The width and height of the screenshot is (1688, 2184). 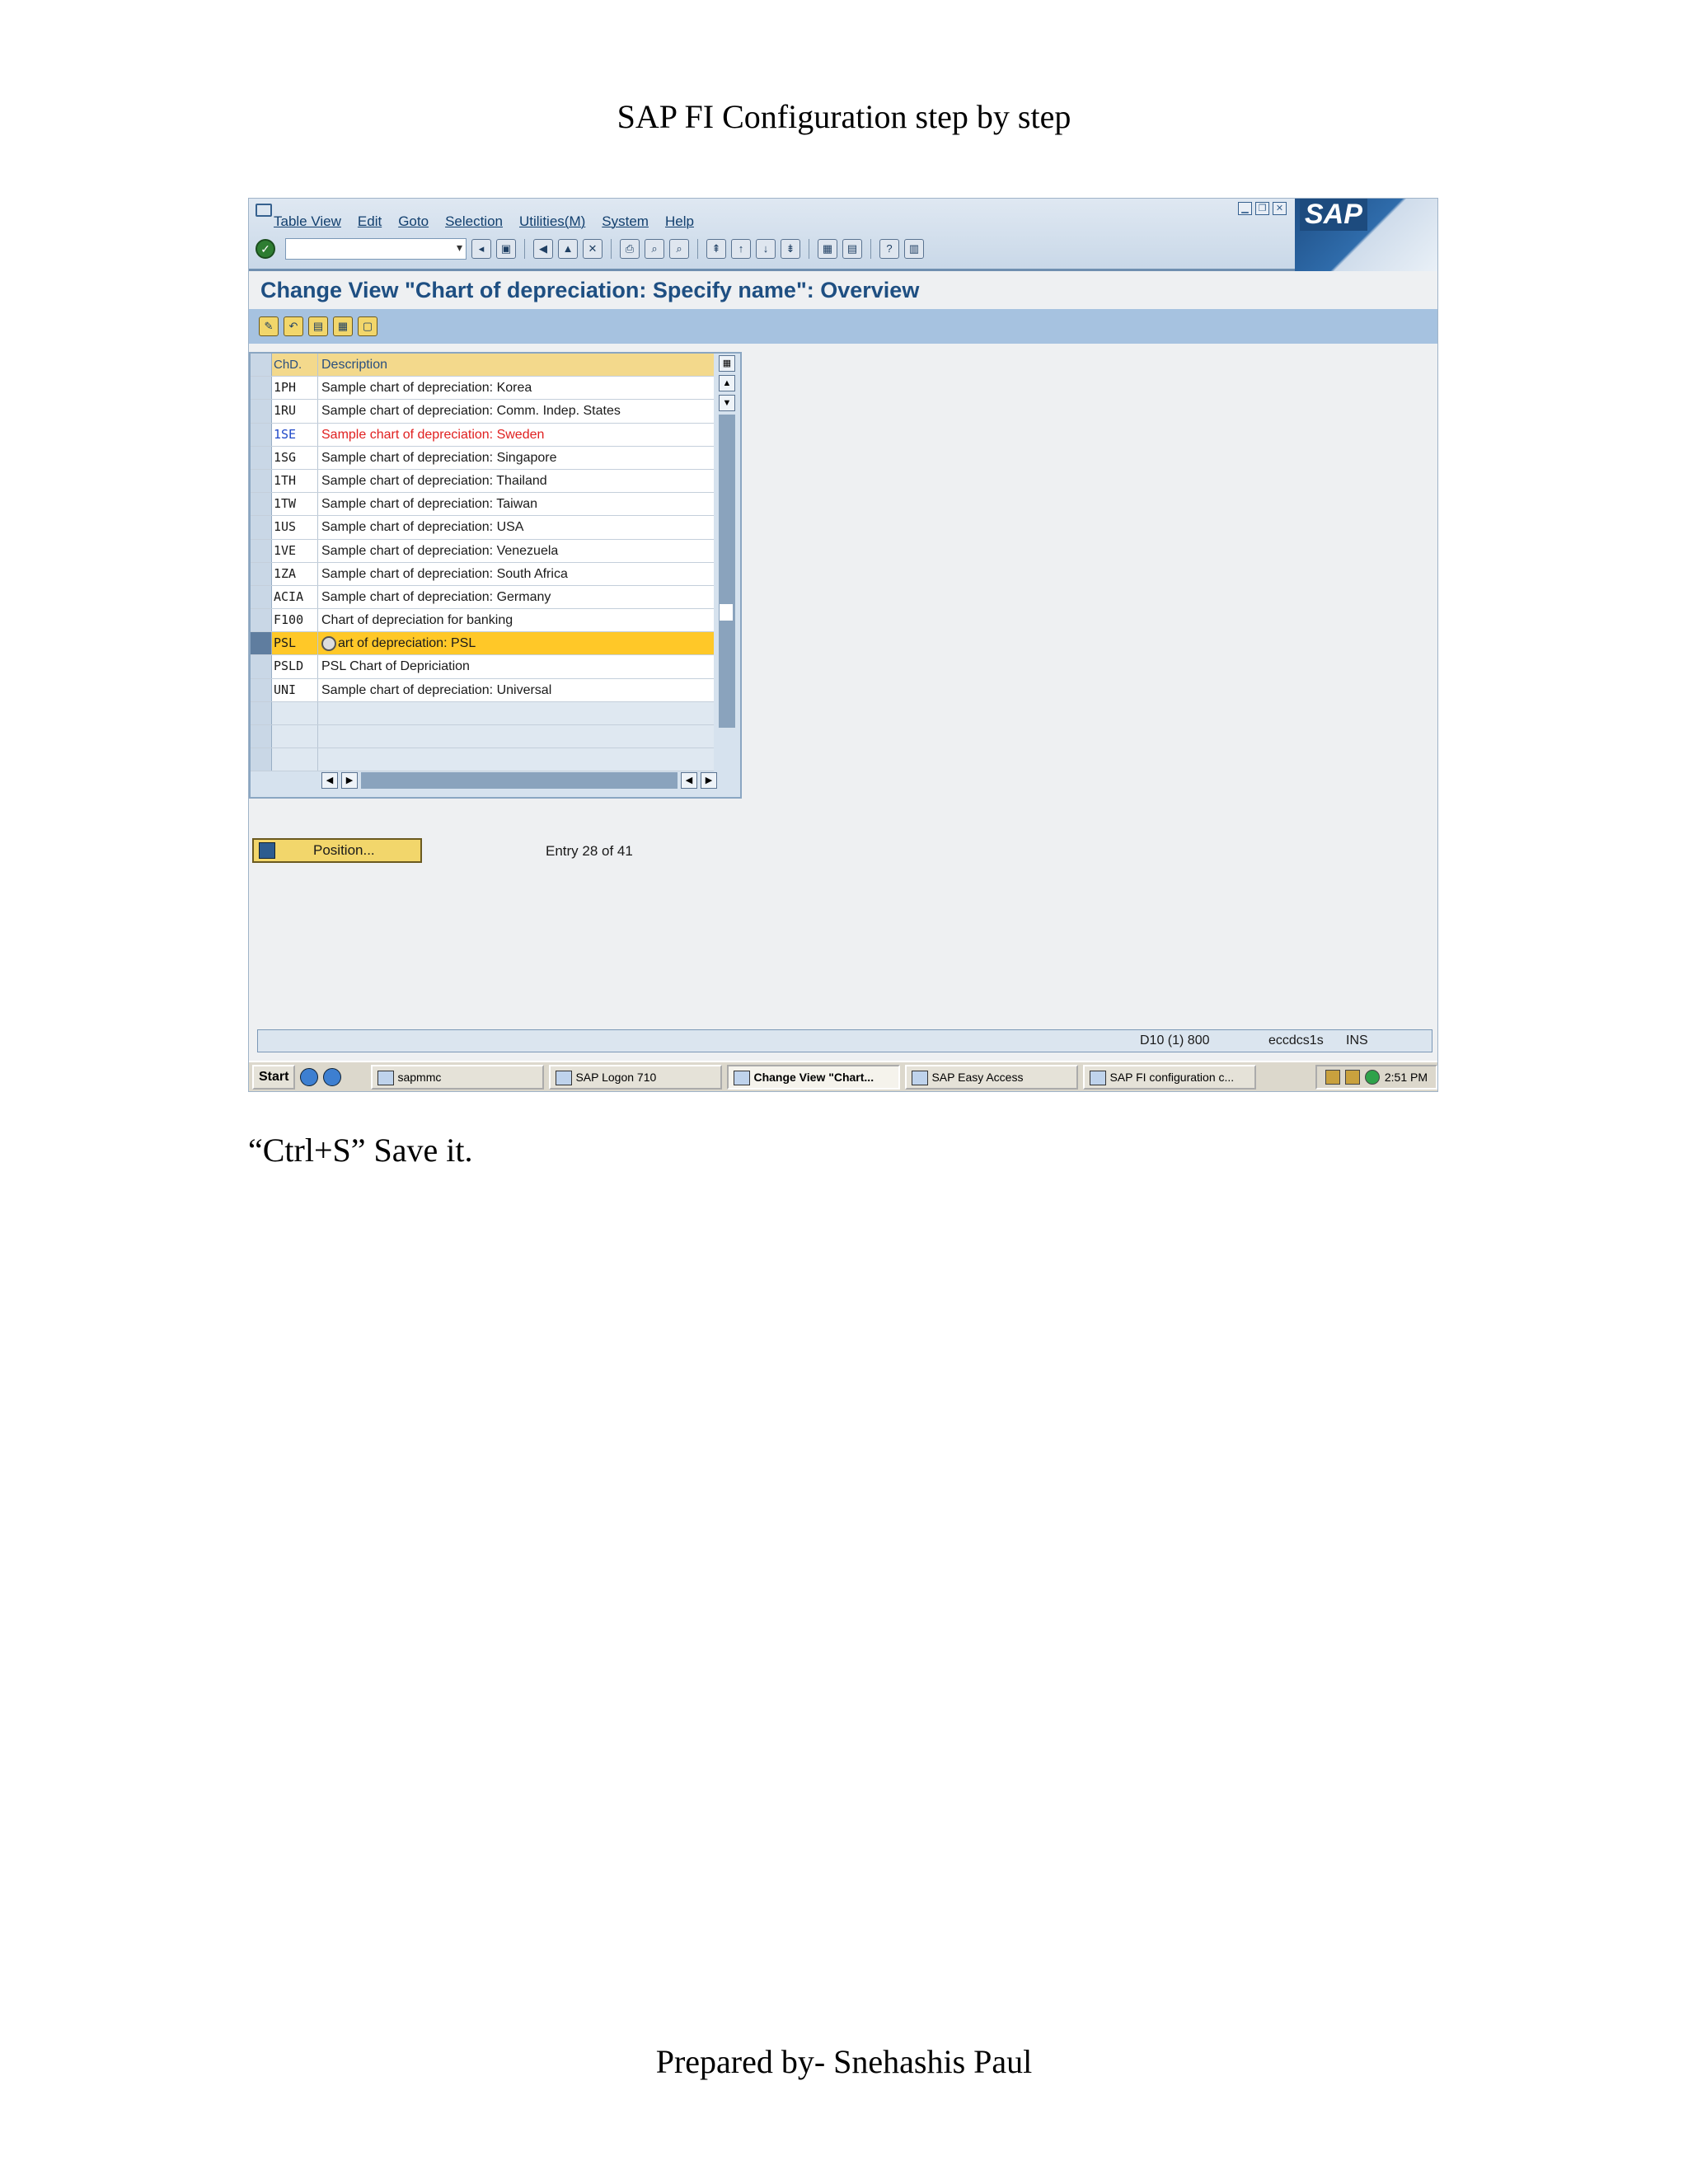 I want to click on menu-edit: Edit, so click(x=370, y=221).